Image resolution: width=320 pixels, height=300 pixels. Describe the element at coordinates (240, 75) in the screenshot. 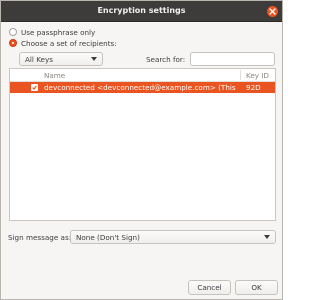

I see `column-divider` at that location.